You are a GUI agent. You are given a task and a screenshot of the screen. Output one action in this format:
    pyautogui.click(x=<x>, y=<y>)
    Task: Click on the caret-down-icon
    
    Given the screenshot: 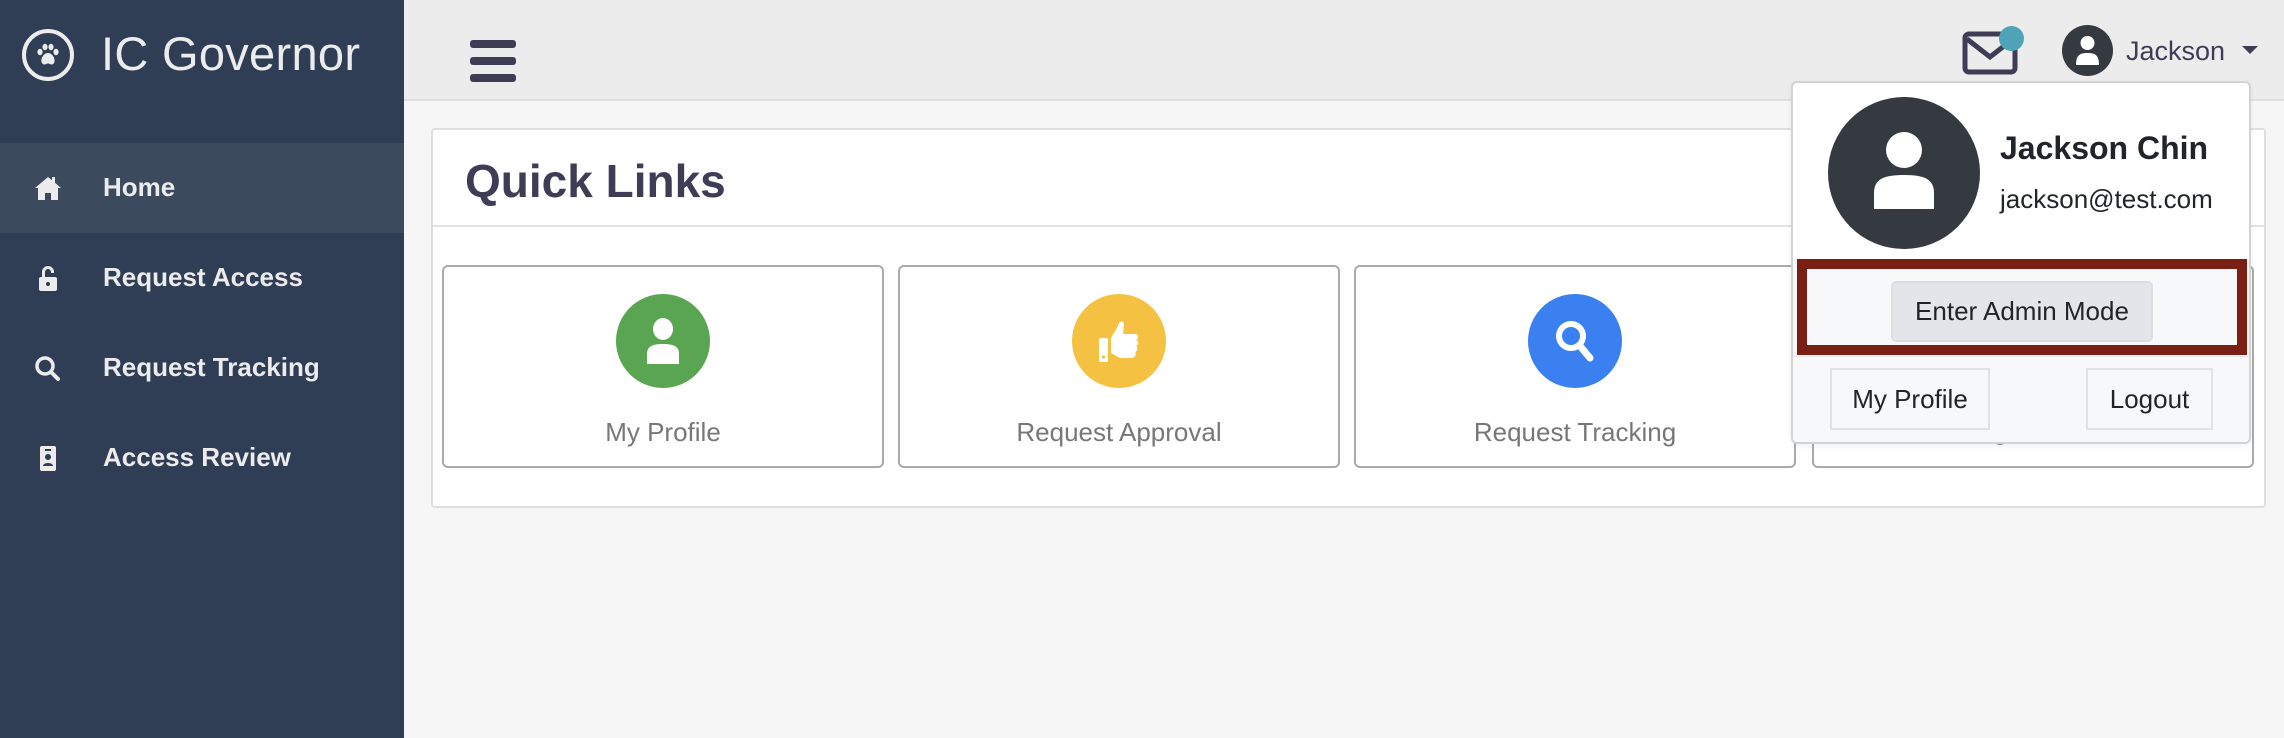 What is the action you would take?
    pyautogui.click(x=2250, y=50)
    